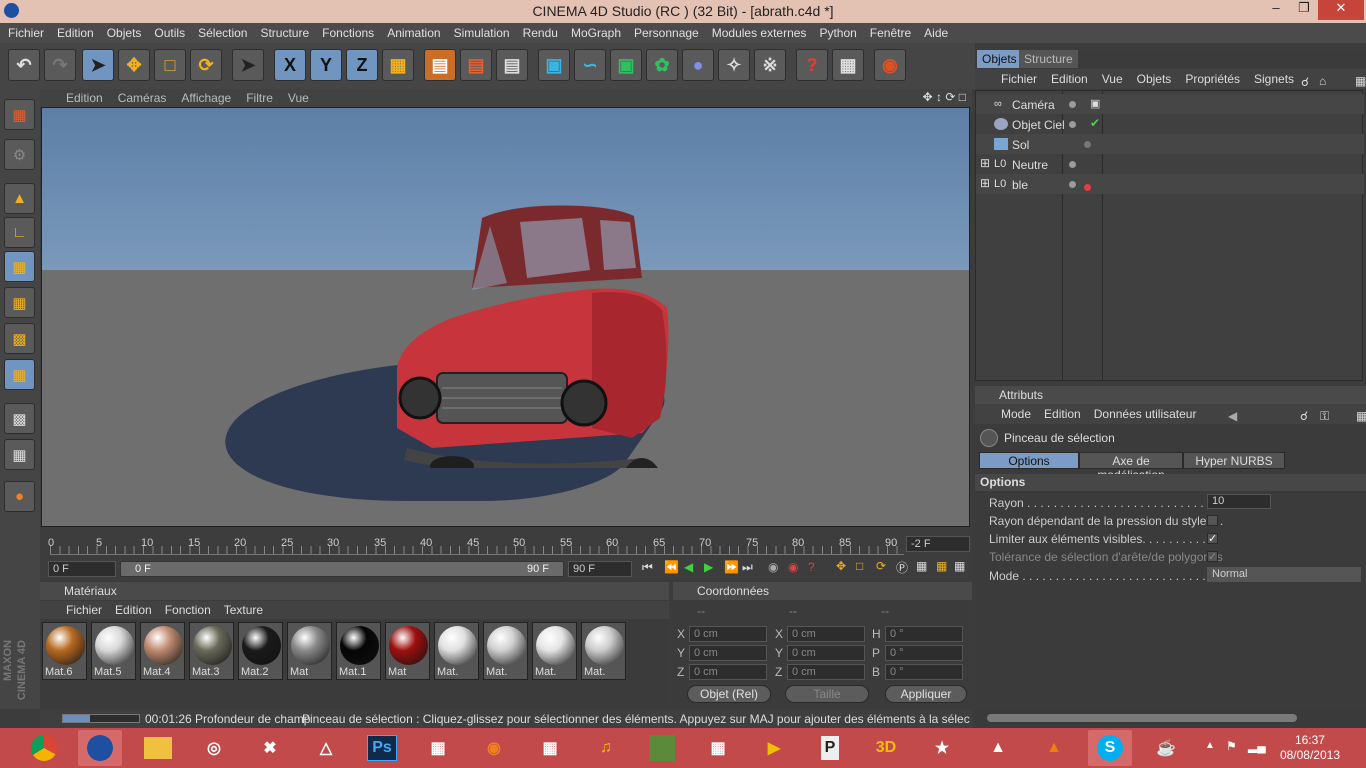 This screenshot has width=1366, height=768. Describe the element at coordinates (1319, 79) in the screenshot. I see `home-icon: ⌂` at that location.